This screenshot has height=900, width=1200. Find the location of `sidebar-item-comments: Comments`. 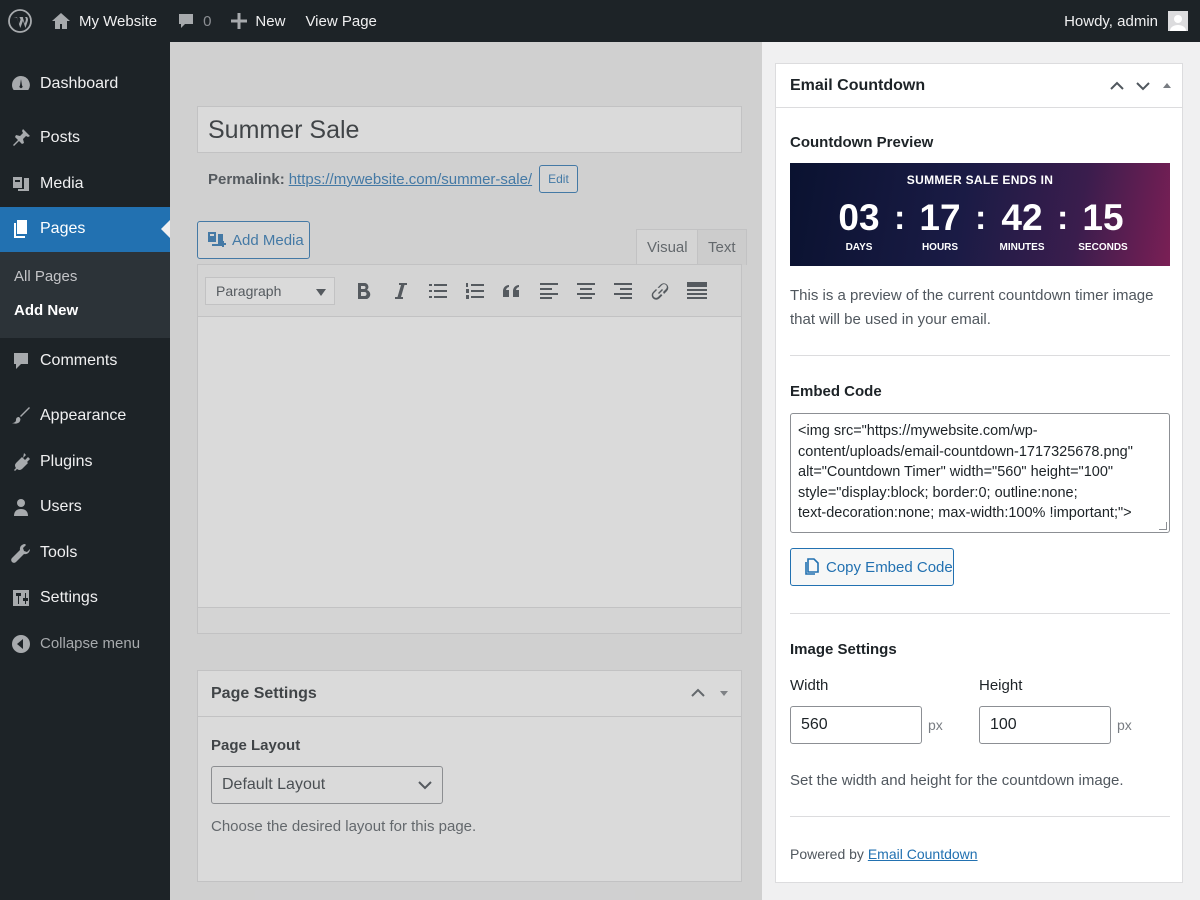

sidebar-item-comments: Comments is located at coordinates (85, 361).